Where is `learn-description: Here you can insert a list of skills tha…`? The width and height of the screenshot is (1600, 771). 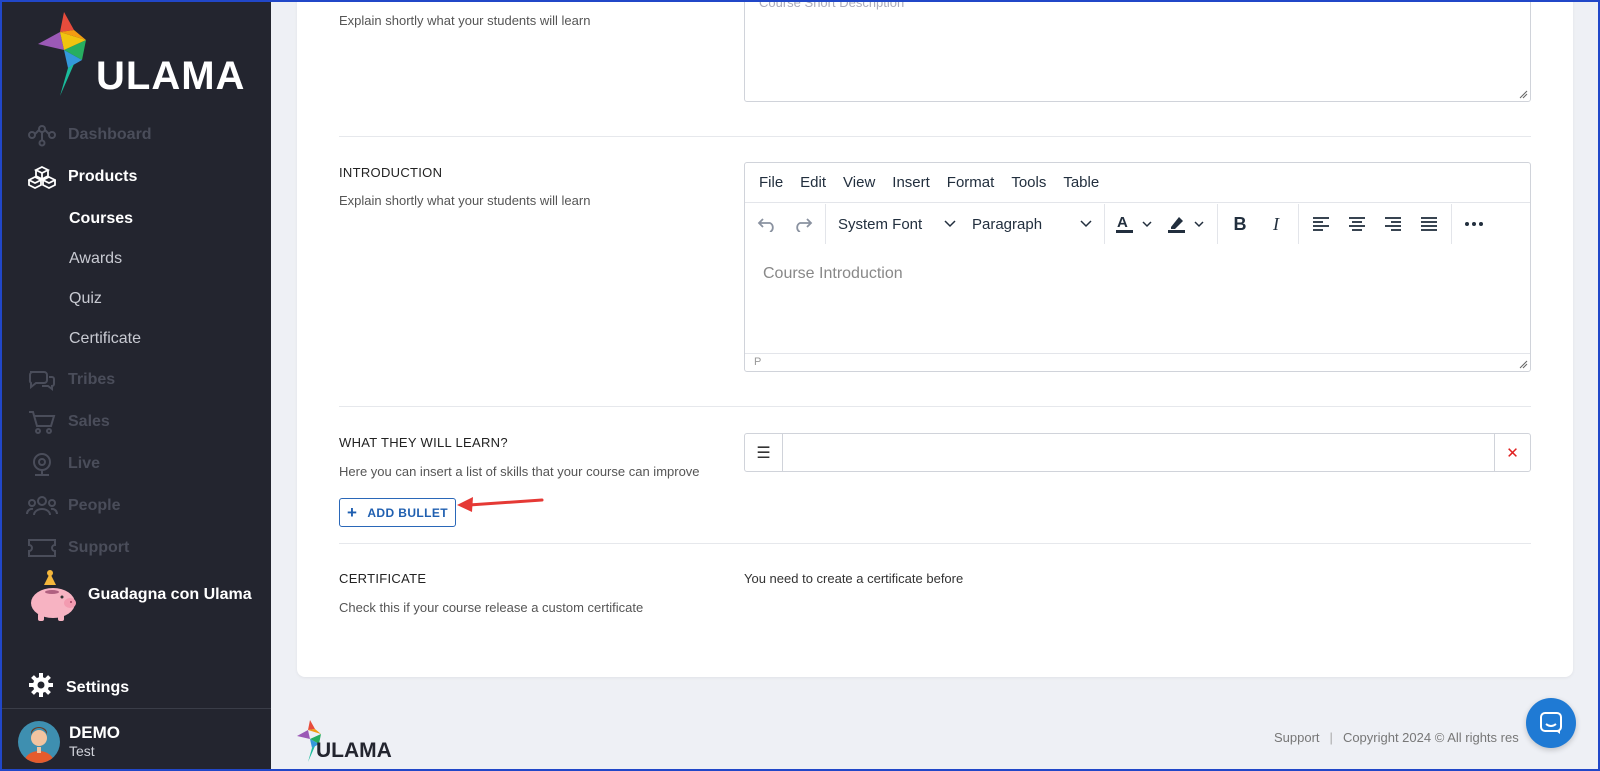 learn-description: Here you can insert a list of skills tha… is located at coordinates (519, 471).